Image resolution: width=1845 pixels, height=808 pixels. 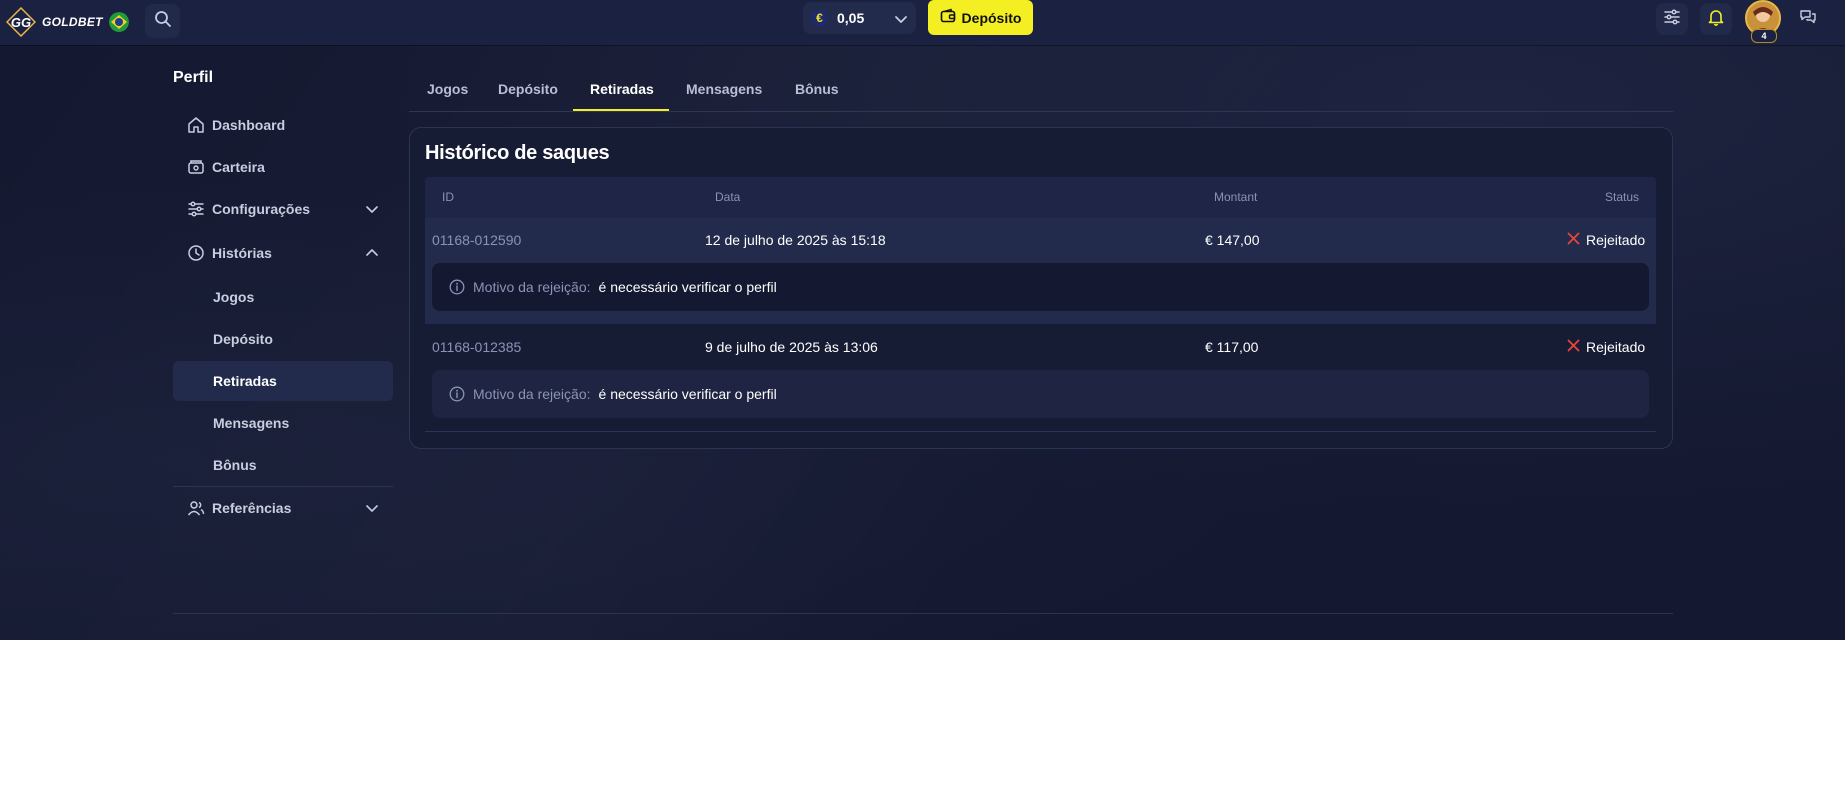 What do you see at coordinates (249, 125) in the screenshot?
I see `sidebar-item-label: Dashboard` at bounding box center [249, 125].